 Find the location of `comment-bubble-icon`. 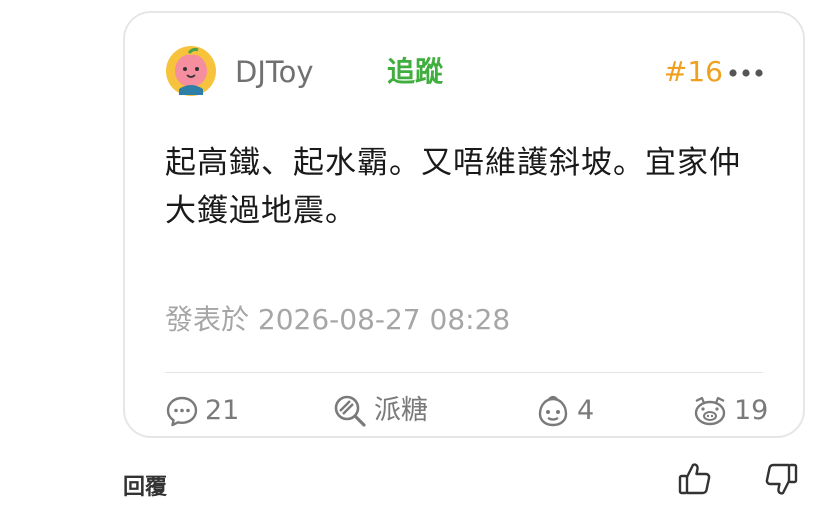

comment-bubble-icon is located at coordinates (182, 411).